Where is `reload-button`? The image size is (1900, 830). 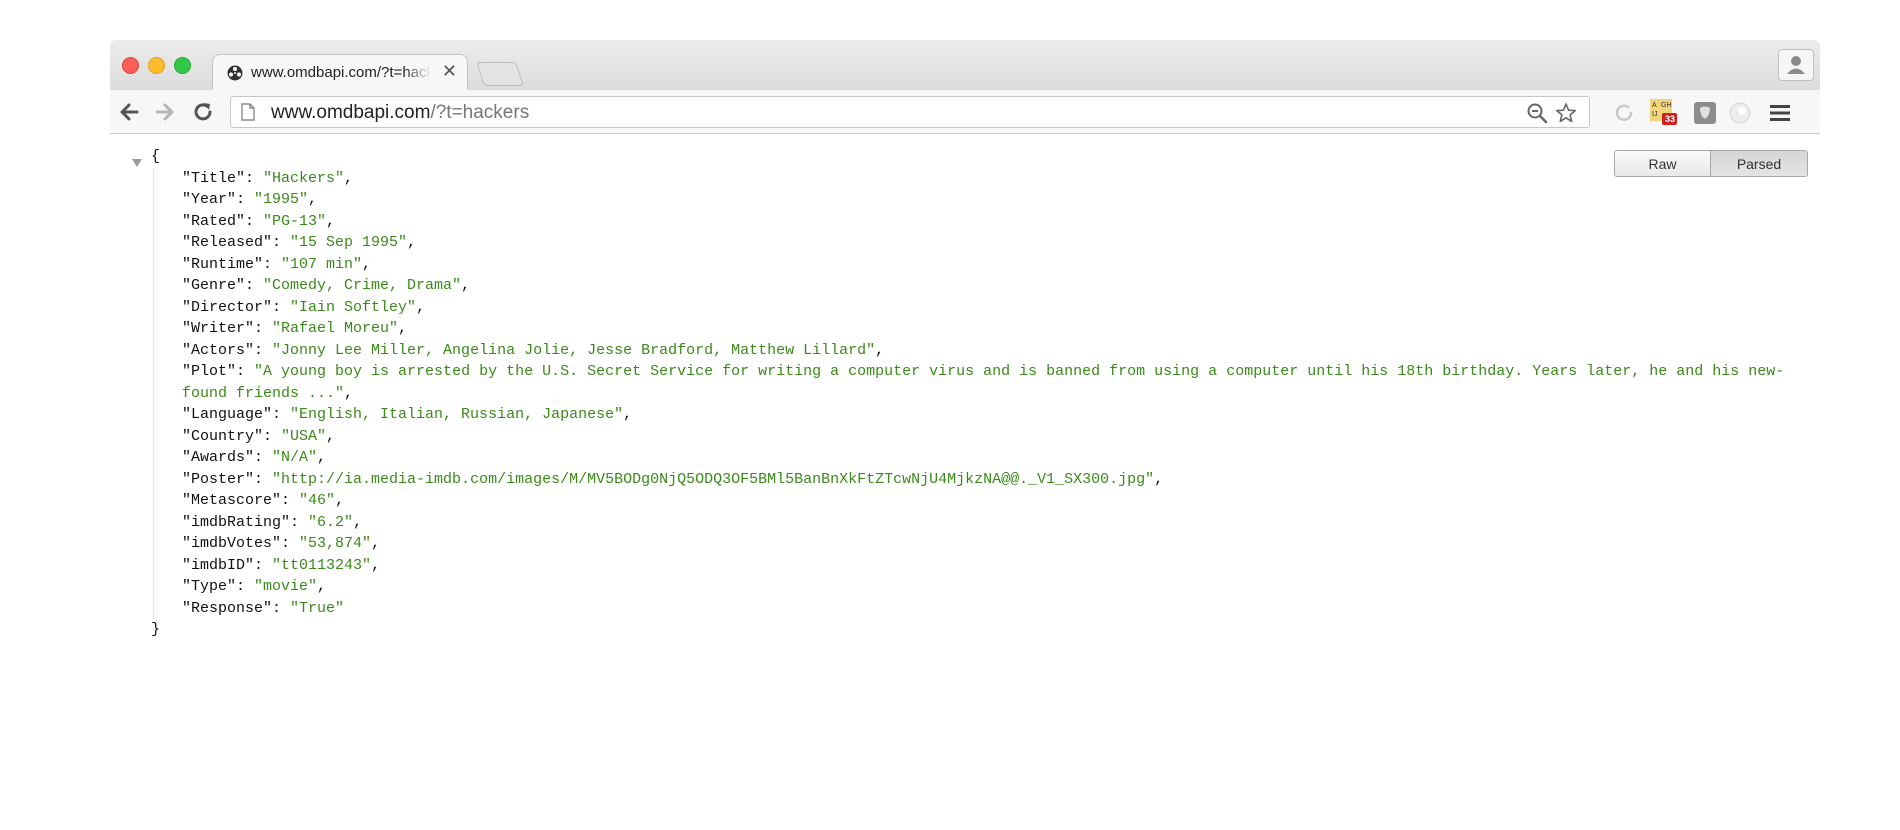
reload-button is located at coordinates (203, 112).